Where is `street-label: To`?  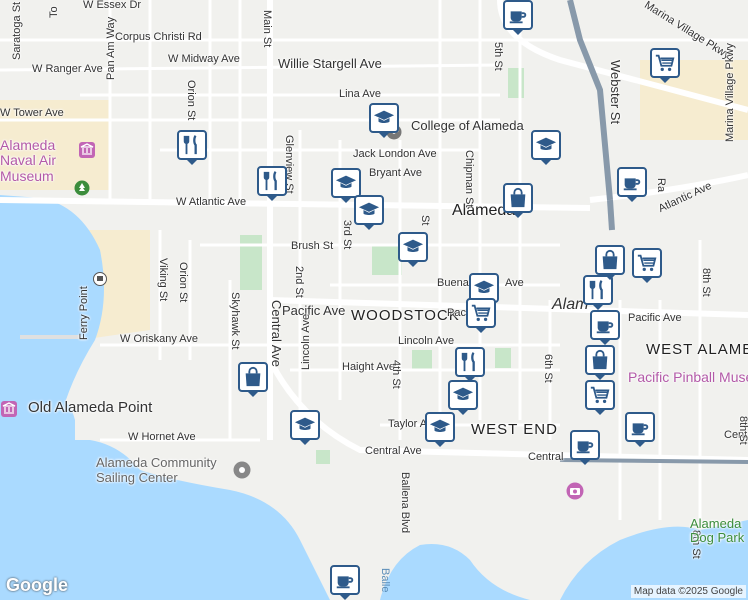
street-label: To is located at coordinates (54, 12).